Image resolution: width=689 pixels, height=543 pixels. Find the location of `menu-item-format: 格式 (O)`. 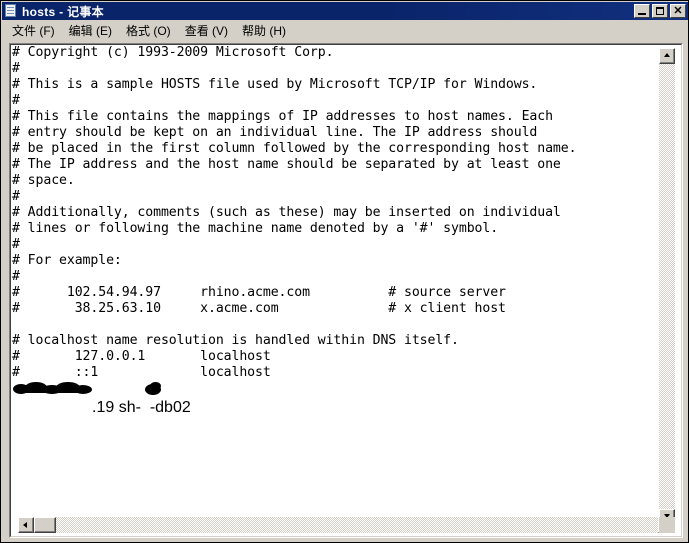

menu-item-format: 格式 (O) is located at coordinates (148, 30).